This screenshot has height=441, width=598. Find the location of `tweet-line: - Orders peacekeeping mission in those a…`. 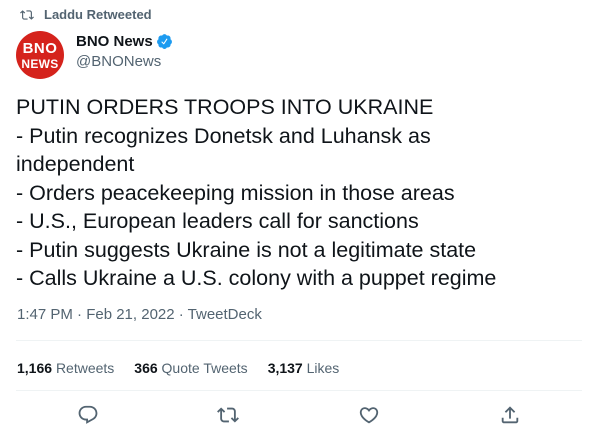

tweet-line: - Orders peacekeeping mission in those a… is located at coordinates (235, 192).